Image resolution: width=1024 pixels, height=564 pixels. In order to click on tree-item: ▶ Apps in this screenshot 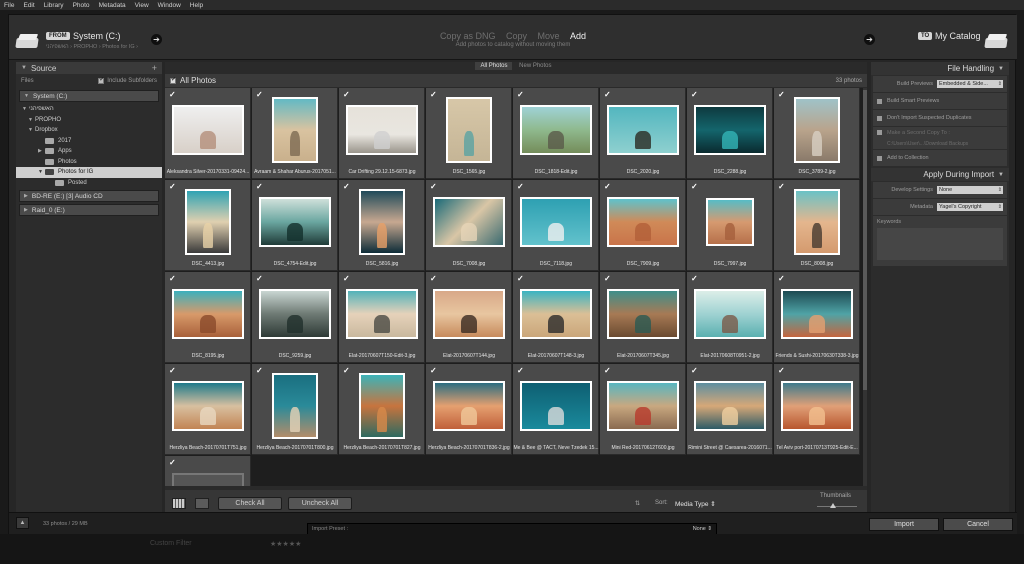, I will do `click(89, 151)`.